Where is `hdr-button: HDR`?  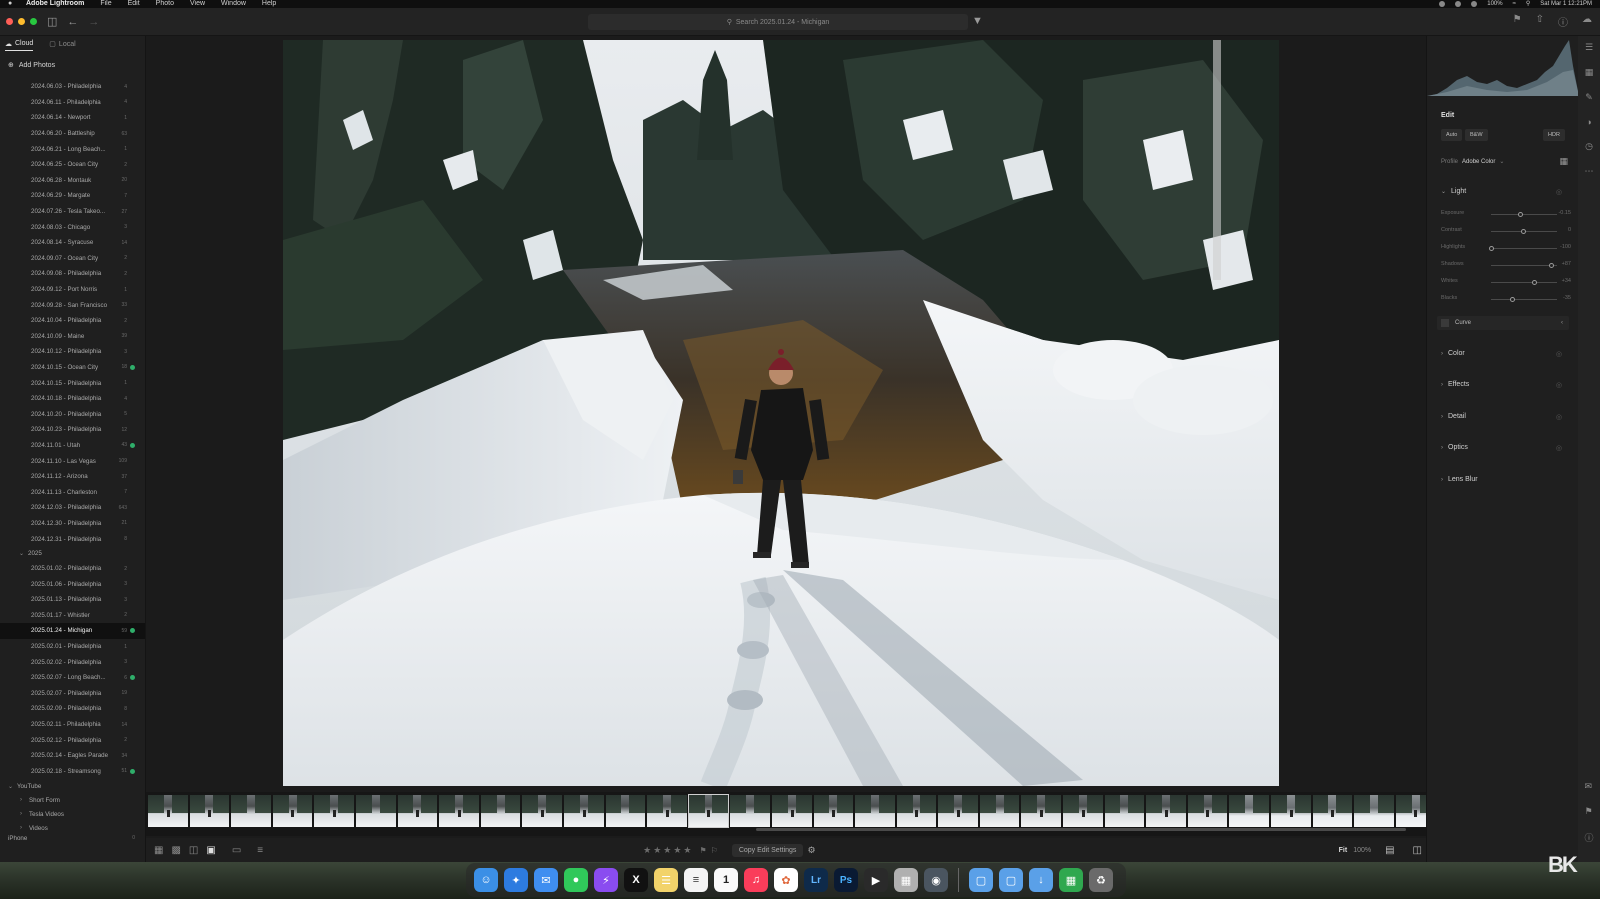
hdr-button: HDR is located at coordinates (1554, 135).